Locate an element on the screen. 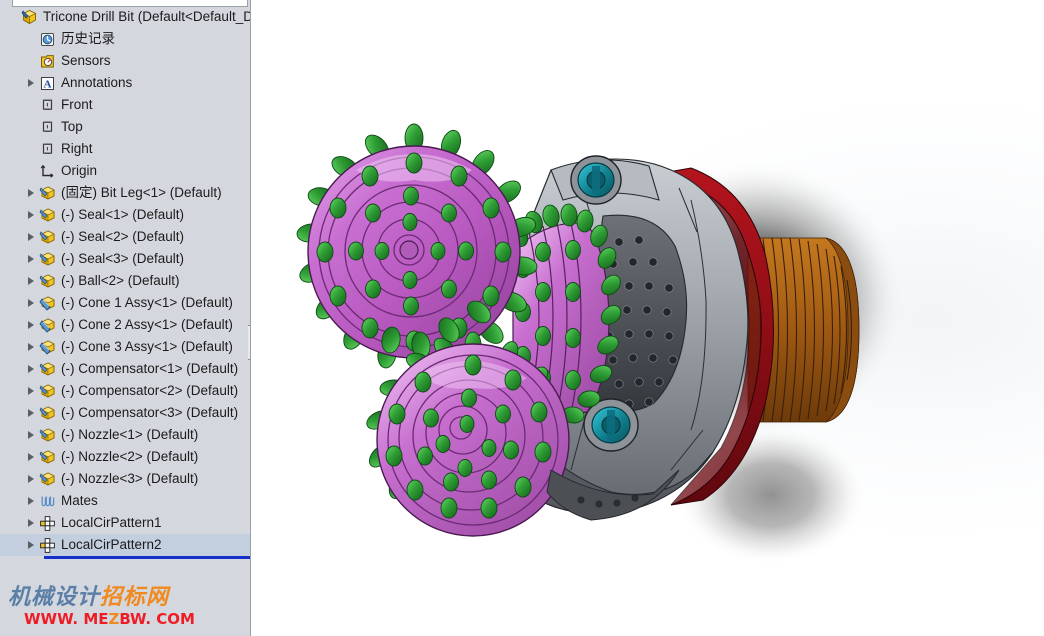 This screenshot has width=1044, height=636. tree-item-ball-2-default: (-) Ball<2> (Default) is located at coordinates (125, 281).